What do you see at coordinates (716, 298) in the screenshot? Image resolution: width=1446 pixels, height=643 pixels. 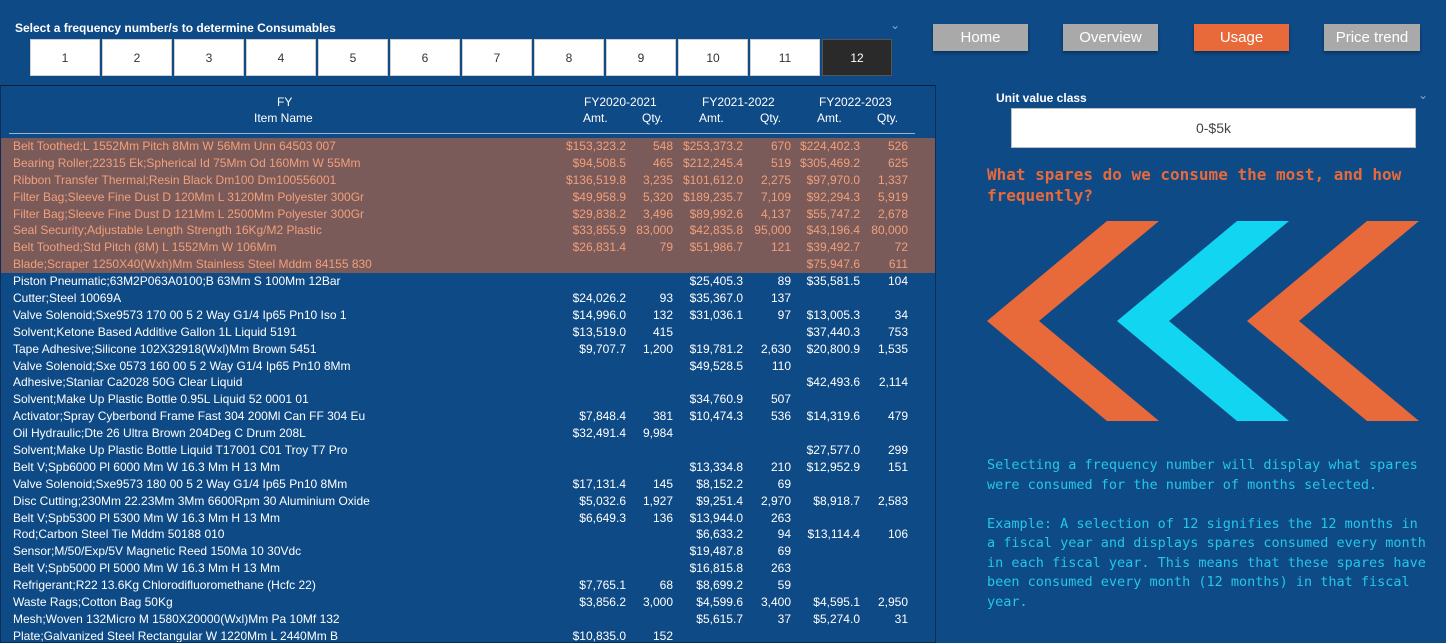 I see `amount-cell: $35,367.0` at bounding box center [716, 298].